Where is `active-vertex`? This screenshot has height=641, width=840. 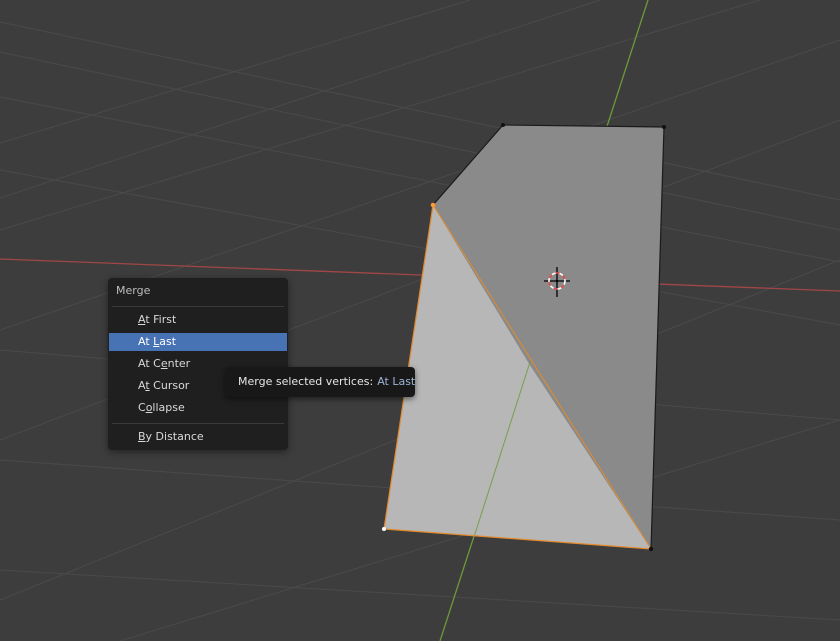 active-vertex is located at coordinates (433, 205).